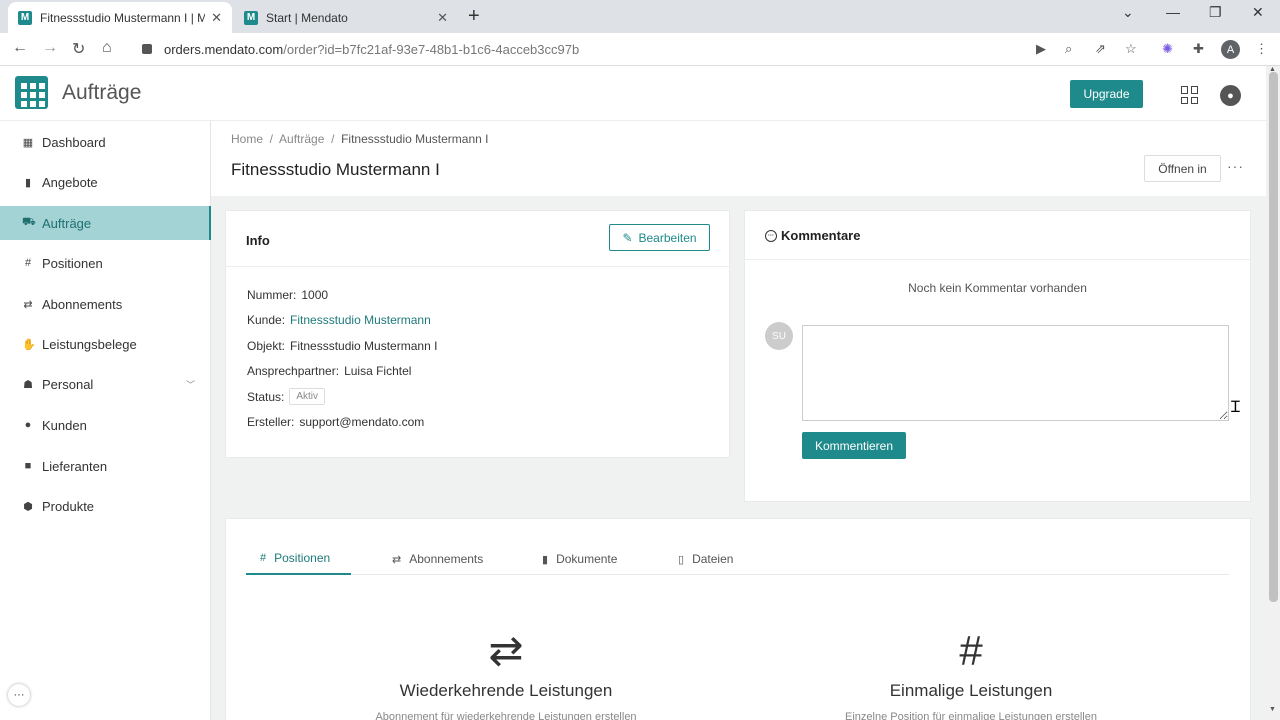  What do you see at coordinates (28, 425) in the screenshot?
I see `person-icon: ●` at bounding box center [28, 425].